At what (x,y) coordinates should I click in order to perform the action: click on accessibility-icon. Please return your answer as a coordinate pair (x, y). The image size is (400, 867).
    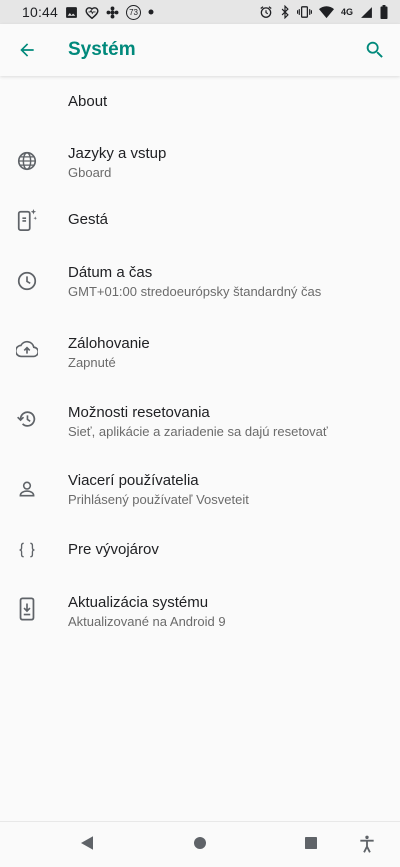
    Looking at the image, I should click on (367, 844).